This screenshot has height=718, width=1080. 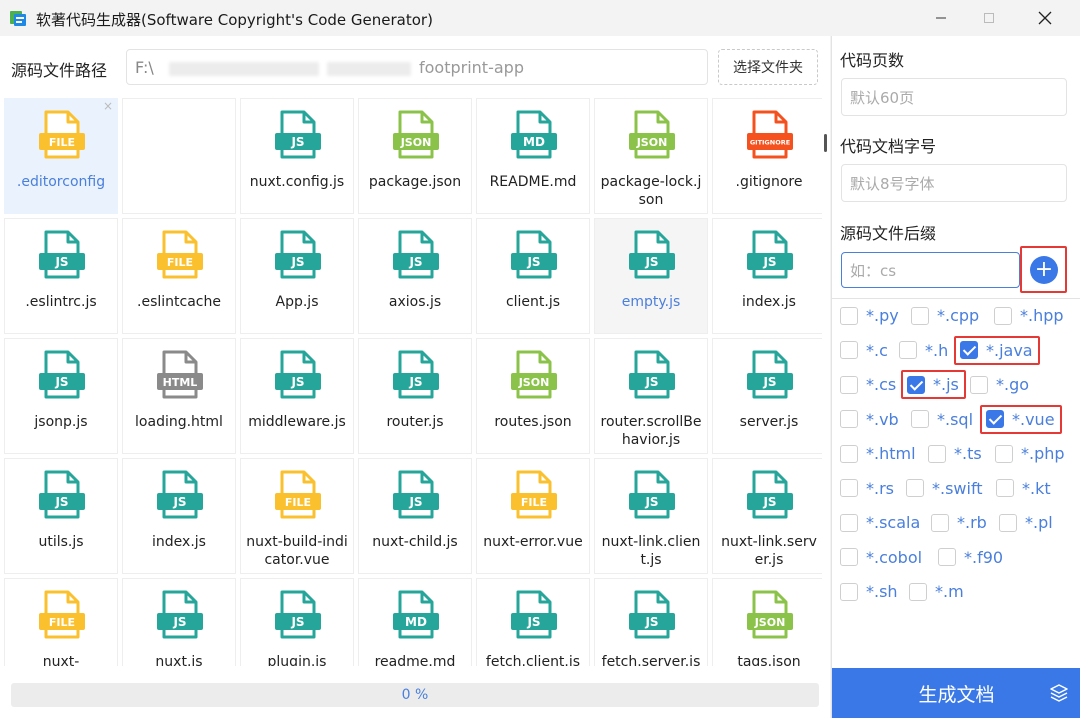 I want to click on extension-option: *.rs, so click(x=867, y=488).